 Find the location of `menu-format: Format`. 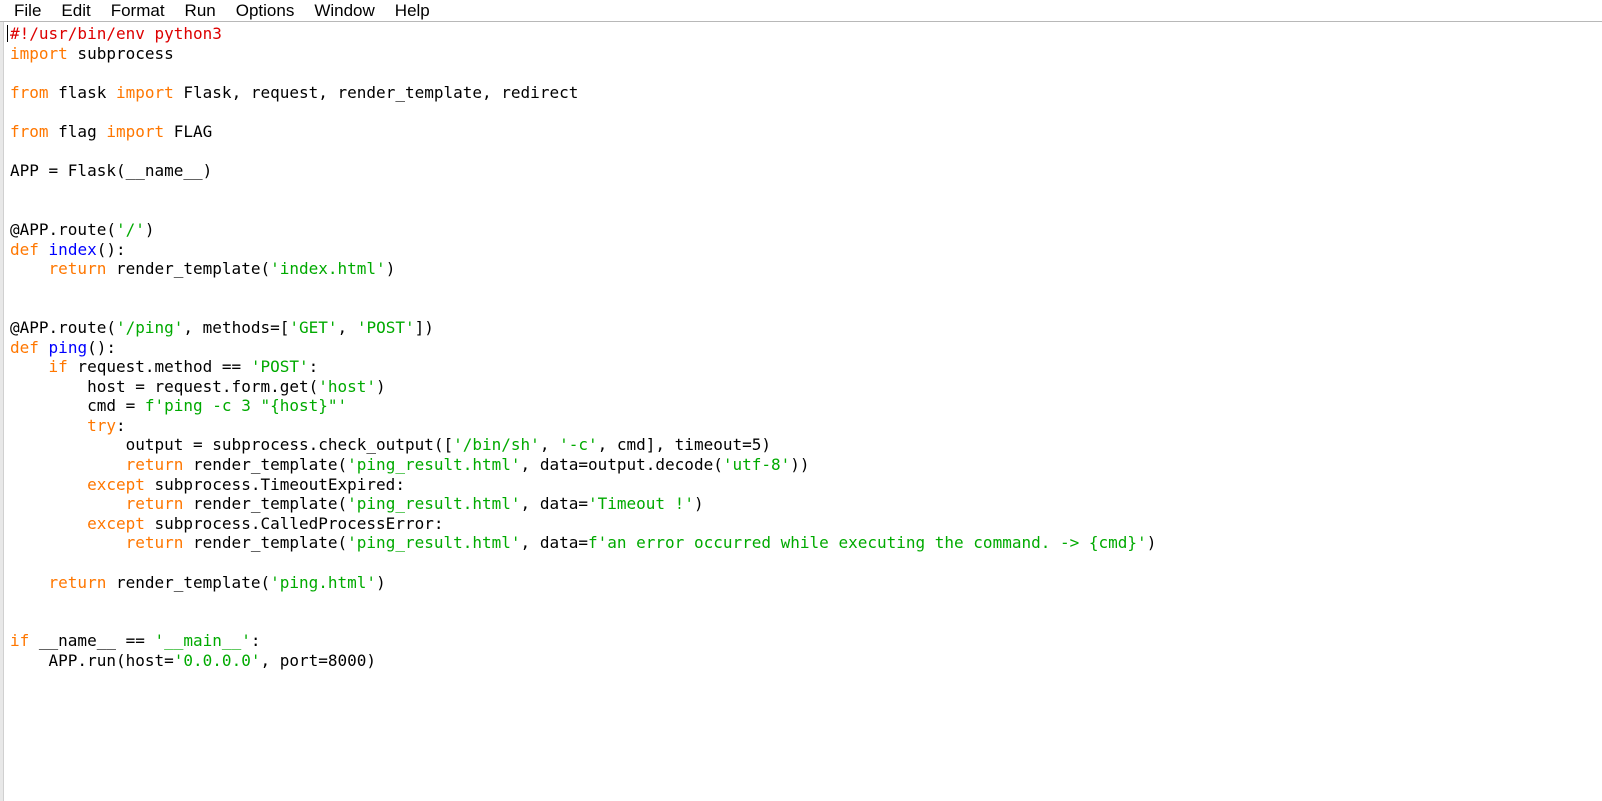

menu-format: Format is located at coordinates (138, 11).